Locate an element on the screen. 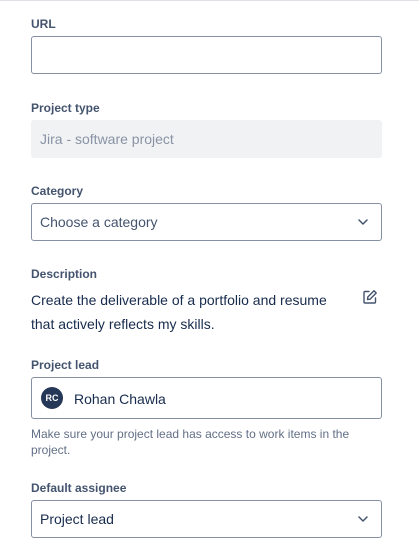 The width and height of the screenshot is (419, 555). category-select: Choose a category is located at coordinates (206, 222).